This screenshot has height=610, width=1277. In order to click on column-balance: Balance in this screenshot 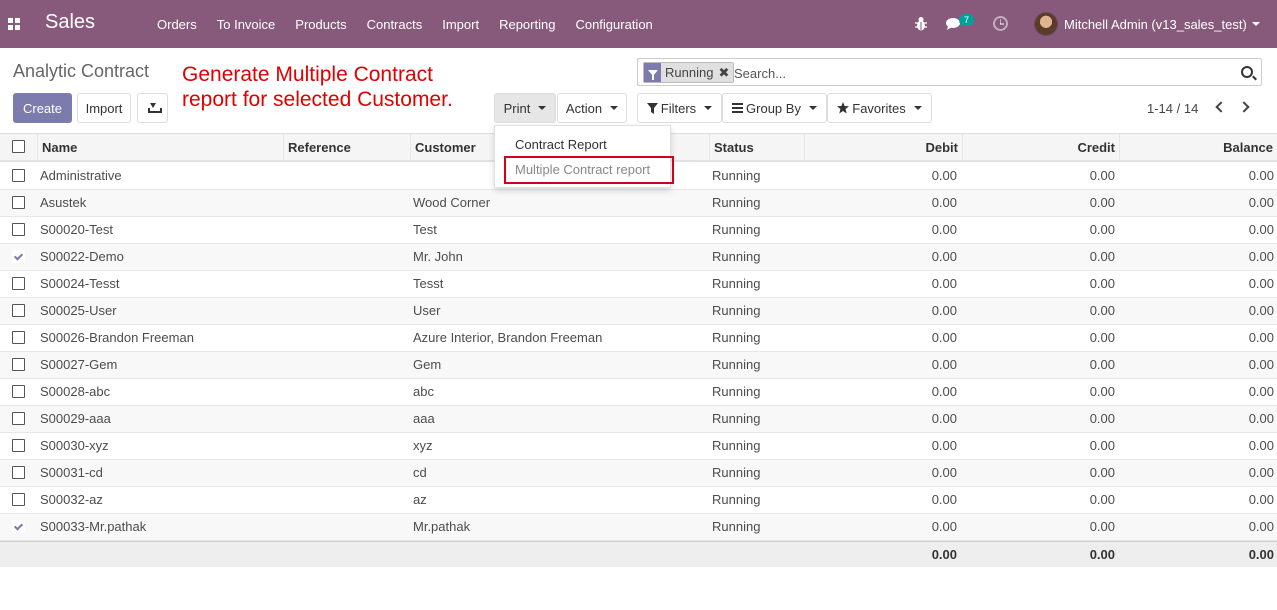, I will do `click(1198, 147)`.